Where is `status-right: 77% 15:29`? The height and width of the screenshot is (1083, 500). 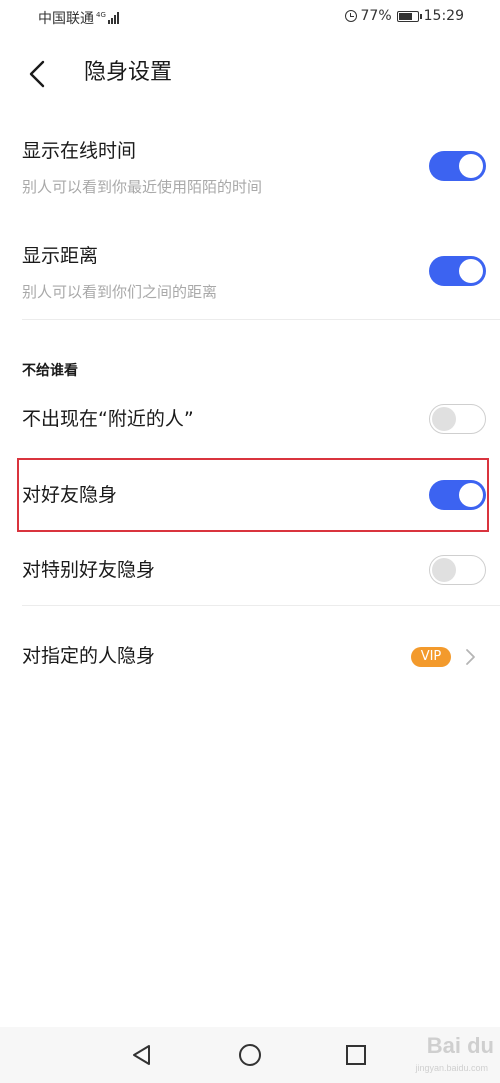
status-right: 77% 15:29 is located at coordinates (404, 16).